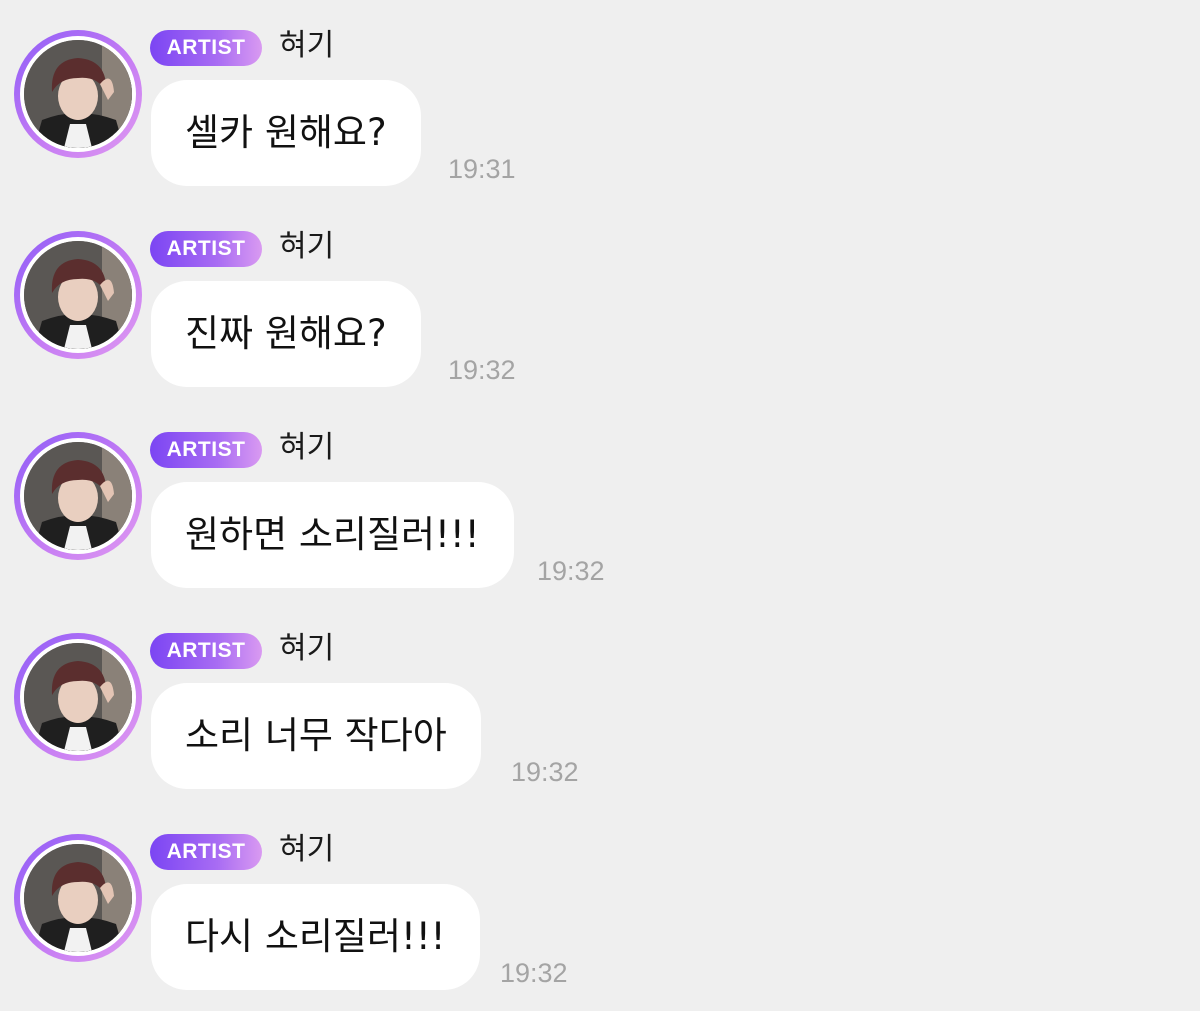  What do you see at coordinates (332, 535) in the screenshot?
I see `message-bubble: 원하면 소리질러!!!` at bounding box center [332, 535].